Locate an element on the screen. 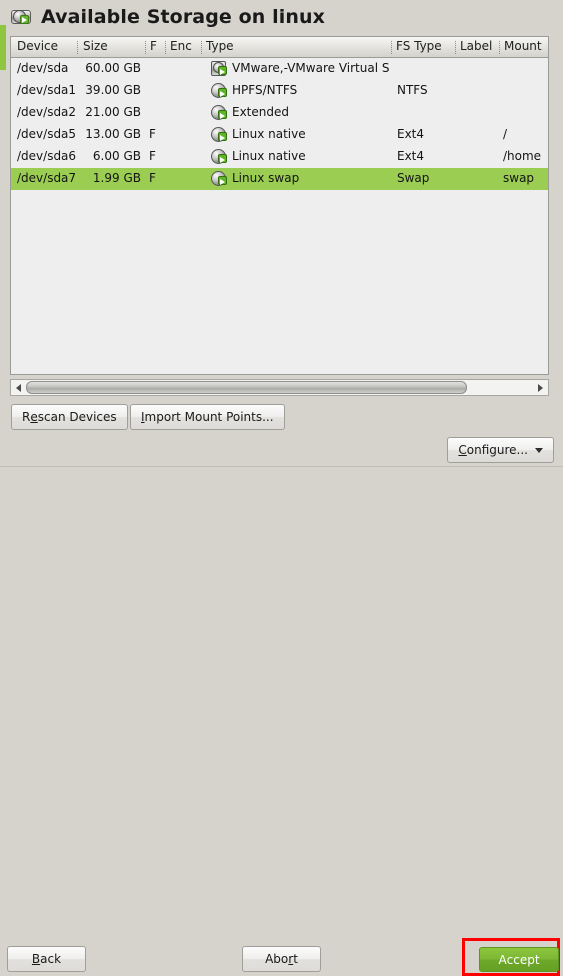  cell-size: 21.00 GB is located at coordinates (113, 112).